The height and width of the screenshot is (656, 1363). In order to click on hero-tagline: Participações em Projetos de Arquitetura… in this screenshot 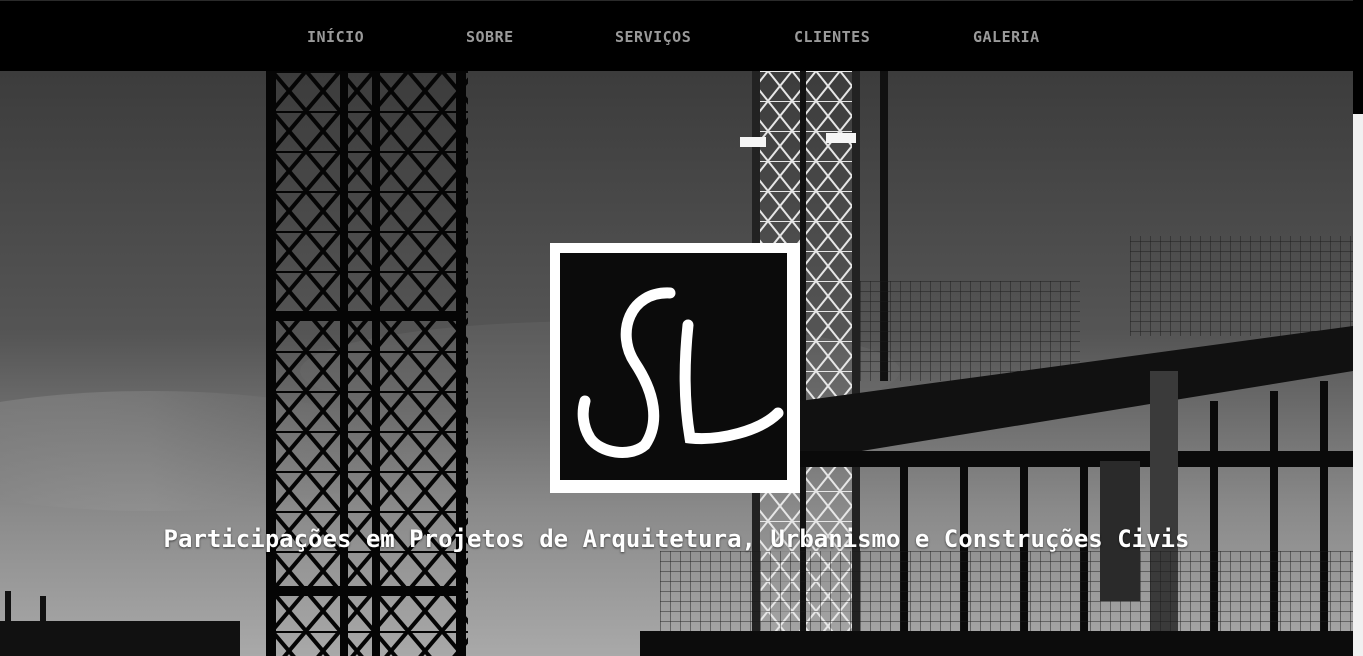, I will do `click(676, 539)`.